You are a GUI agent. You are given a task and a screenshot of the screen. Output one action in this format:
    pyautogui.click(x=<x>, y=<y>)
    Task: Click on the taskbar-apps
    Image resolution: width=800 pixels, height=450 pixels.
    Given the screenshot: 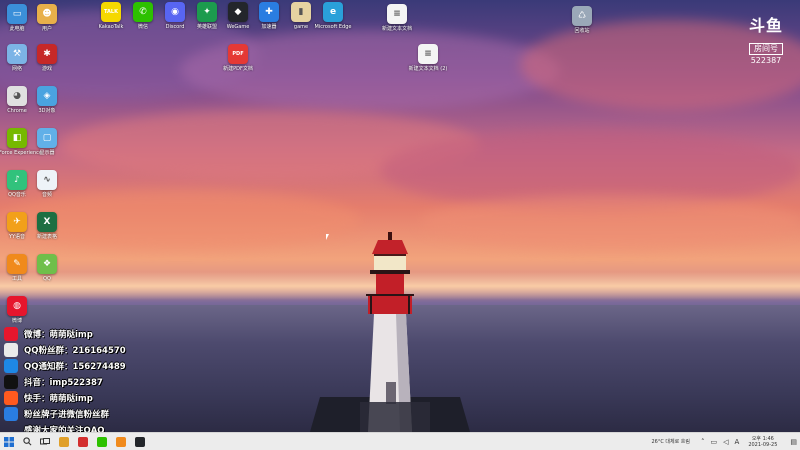 What is the action you would take?
    pyautogui.click(x=101, y=441)
    